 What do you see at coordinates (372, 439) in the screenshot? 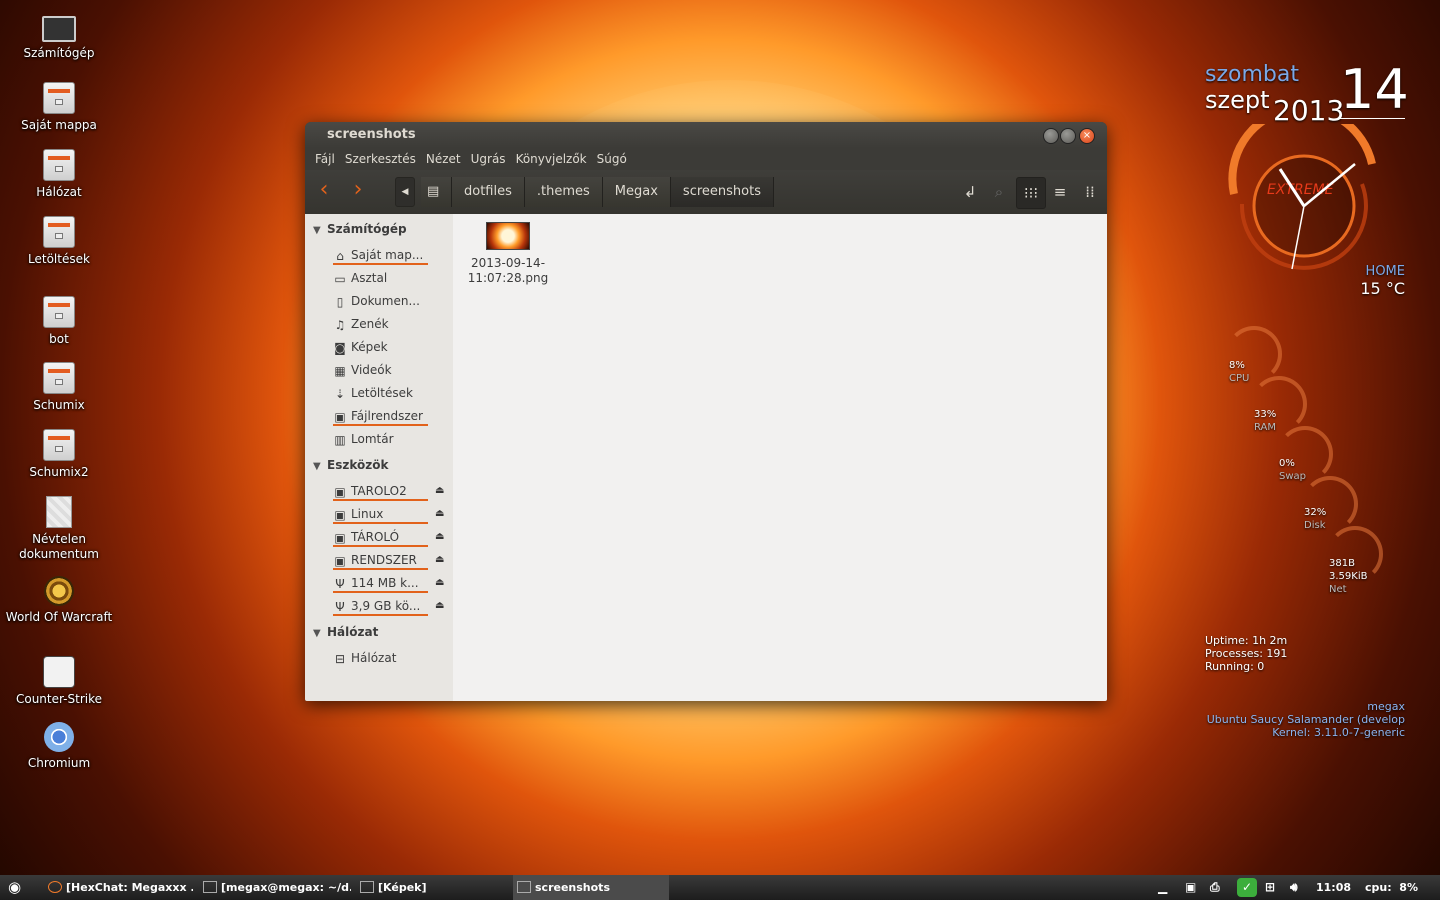
I see `sidebar-item-label: Lomtár` at bounding box center [372, 439].